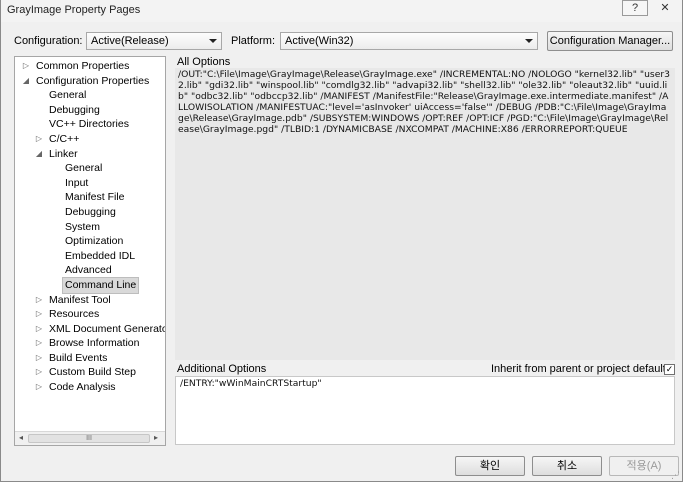 The width and height of the screenshot is (683, 482). I want to click on tree-item-label: Advanced, so click(88, 270).